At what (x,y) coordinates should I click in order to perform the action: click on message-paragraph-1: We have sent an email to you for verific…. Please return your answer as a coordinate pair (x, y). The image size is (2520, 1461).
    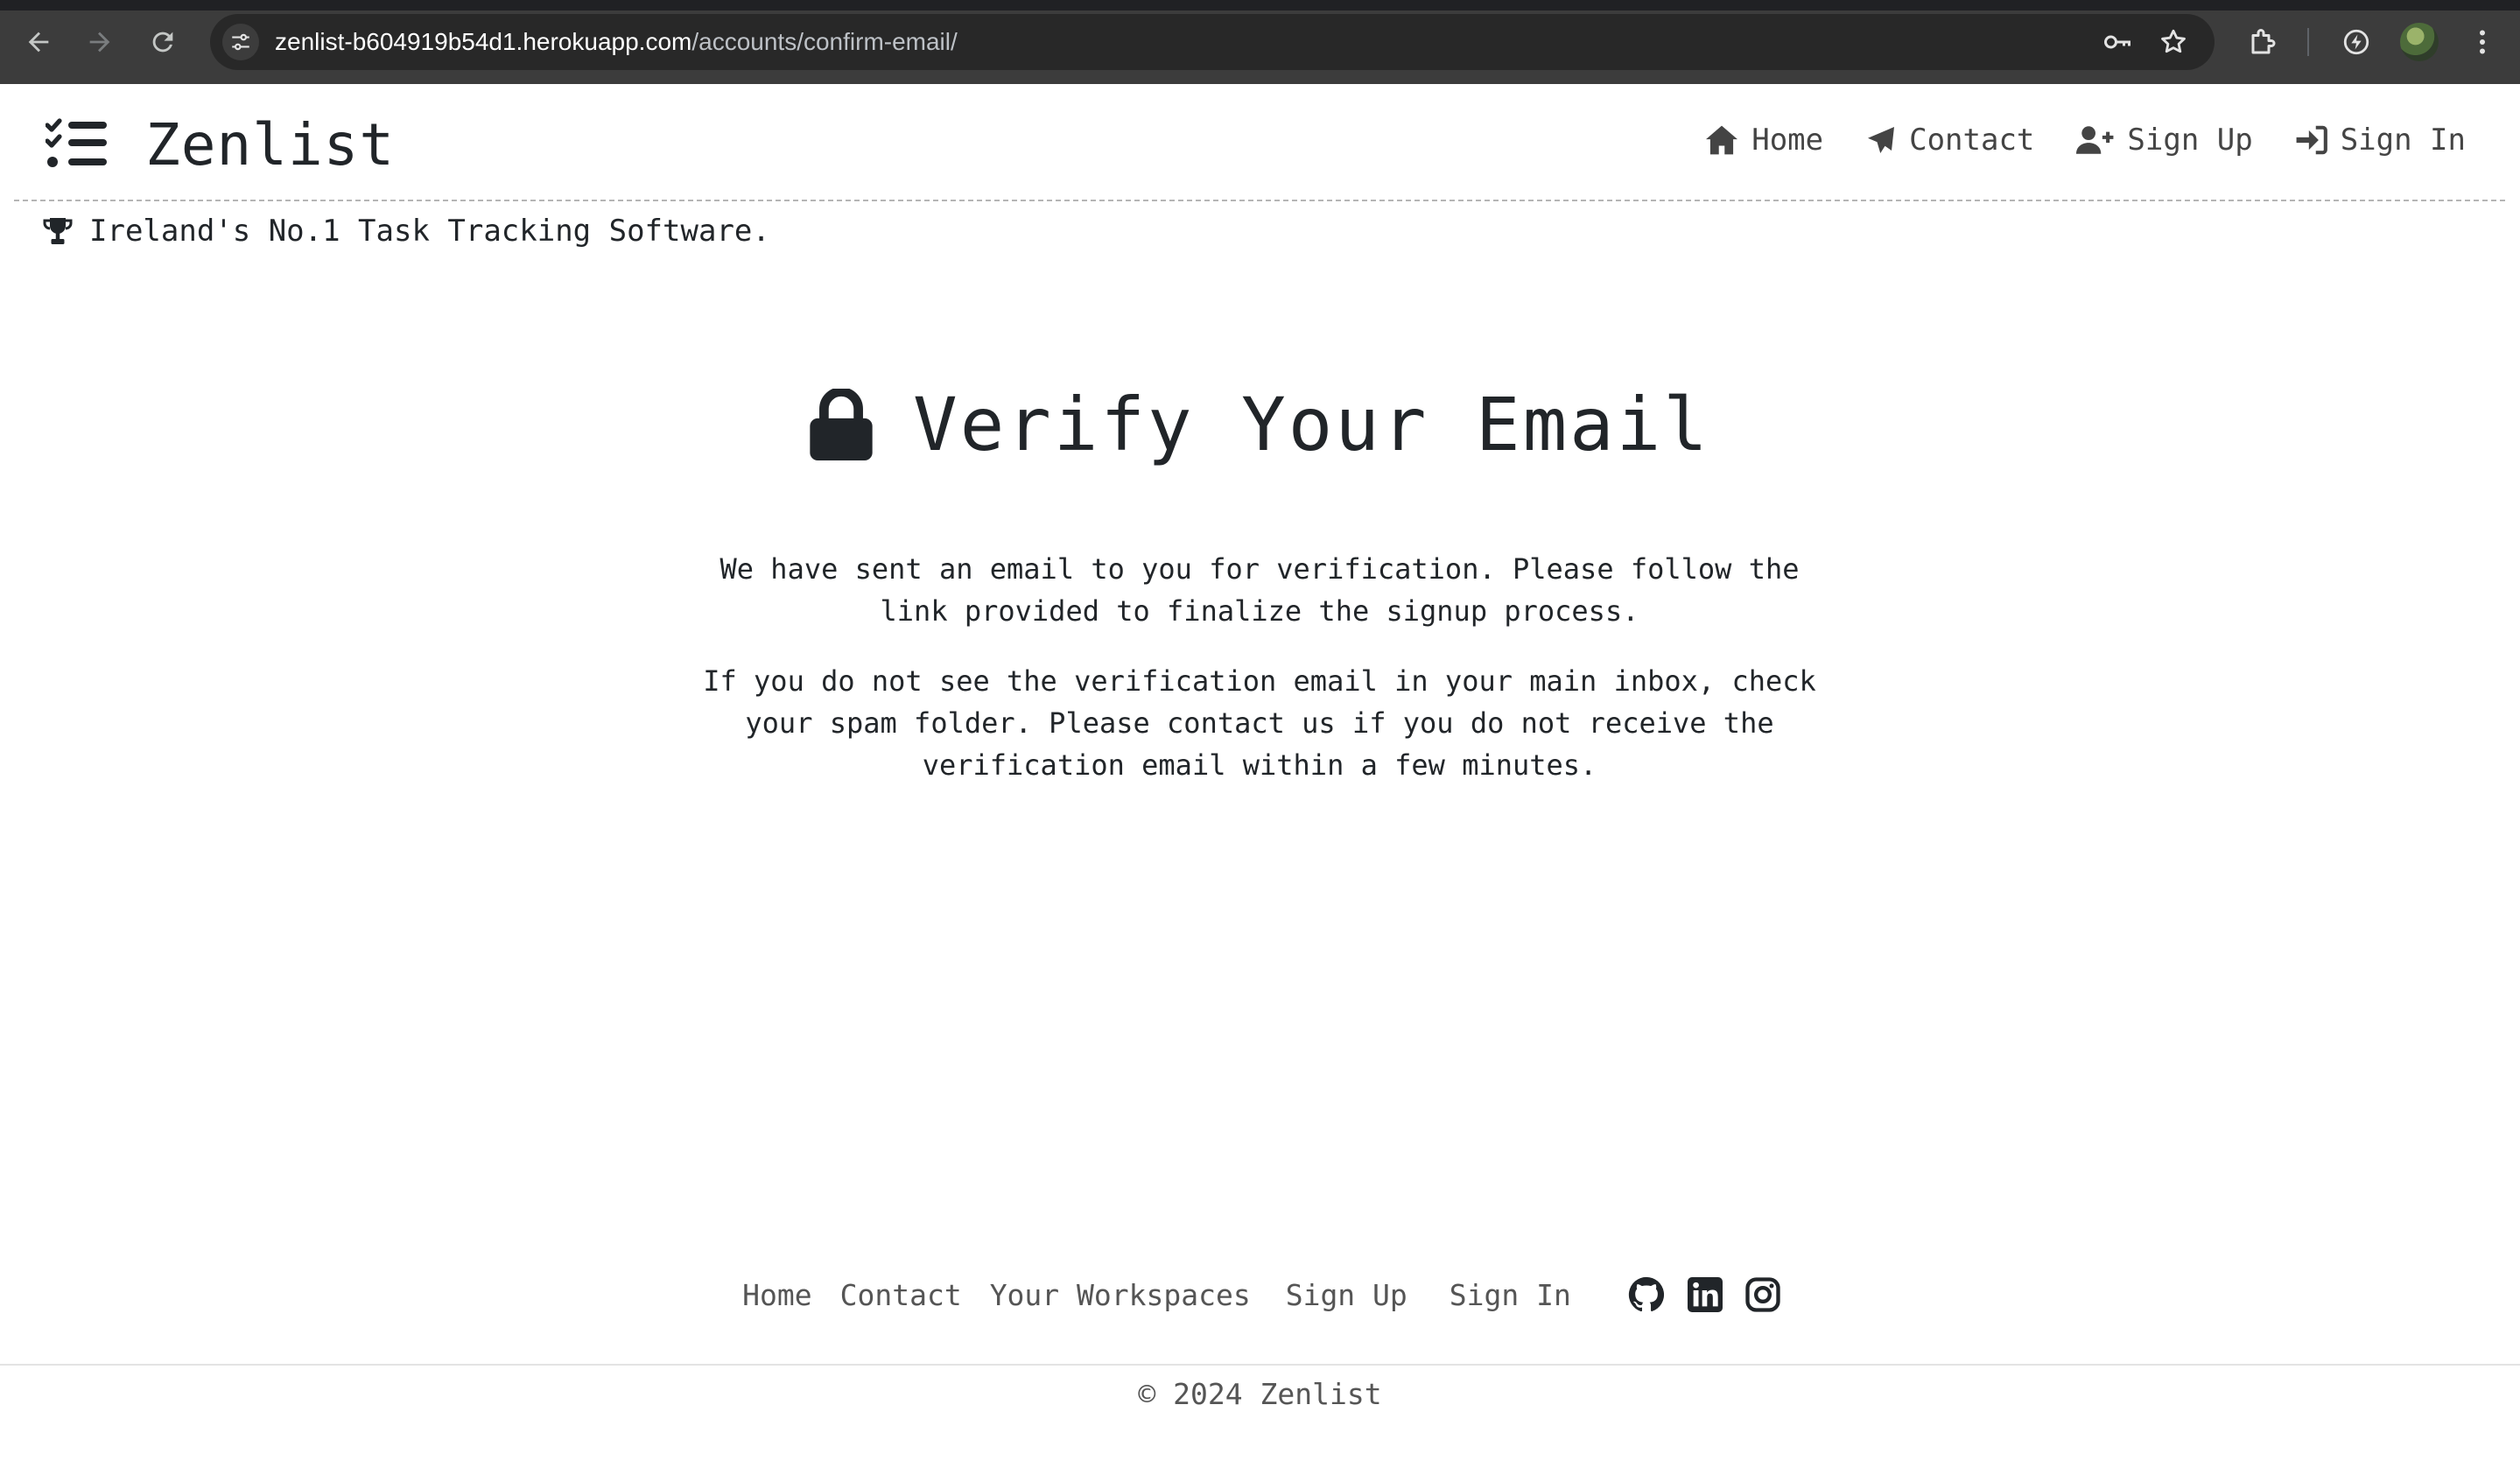
    Looking at the image, I should click on (1259, 590).